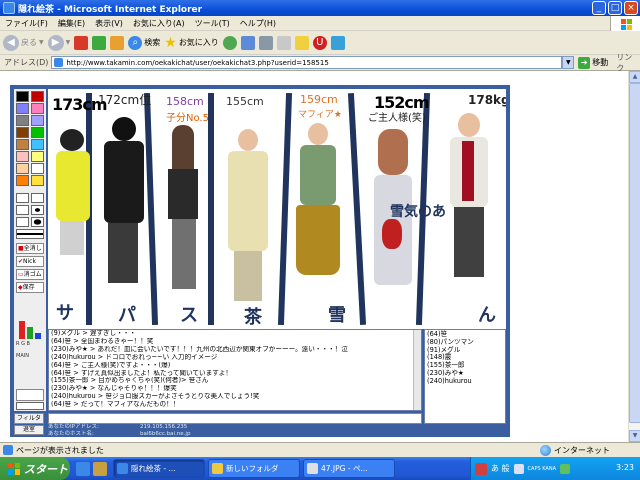  Describe the element at coordinates (30, 333) in the screenshot. I see `green-bar` at that location.